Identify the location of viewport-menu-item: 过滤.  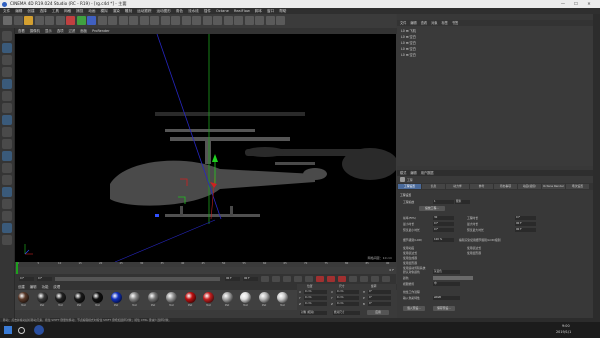
(72, 31).